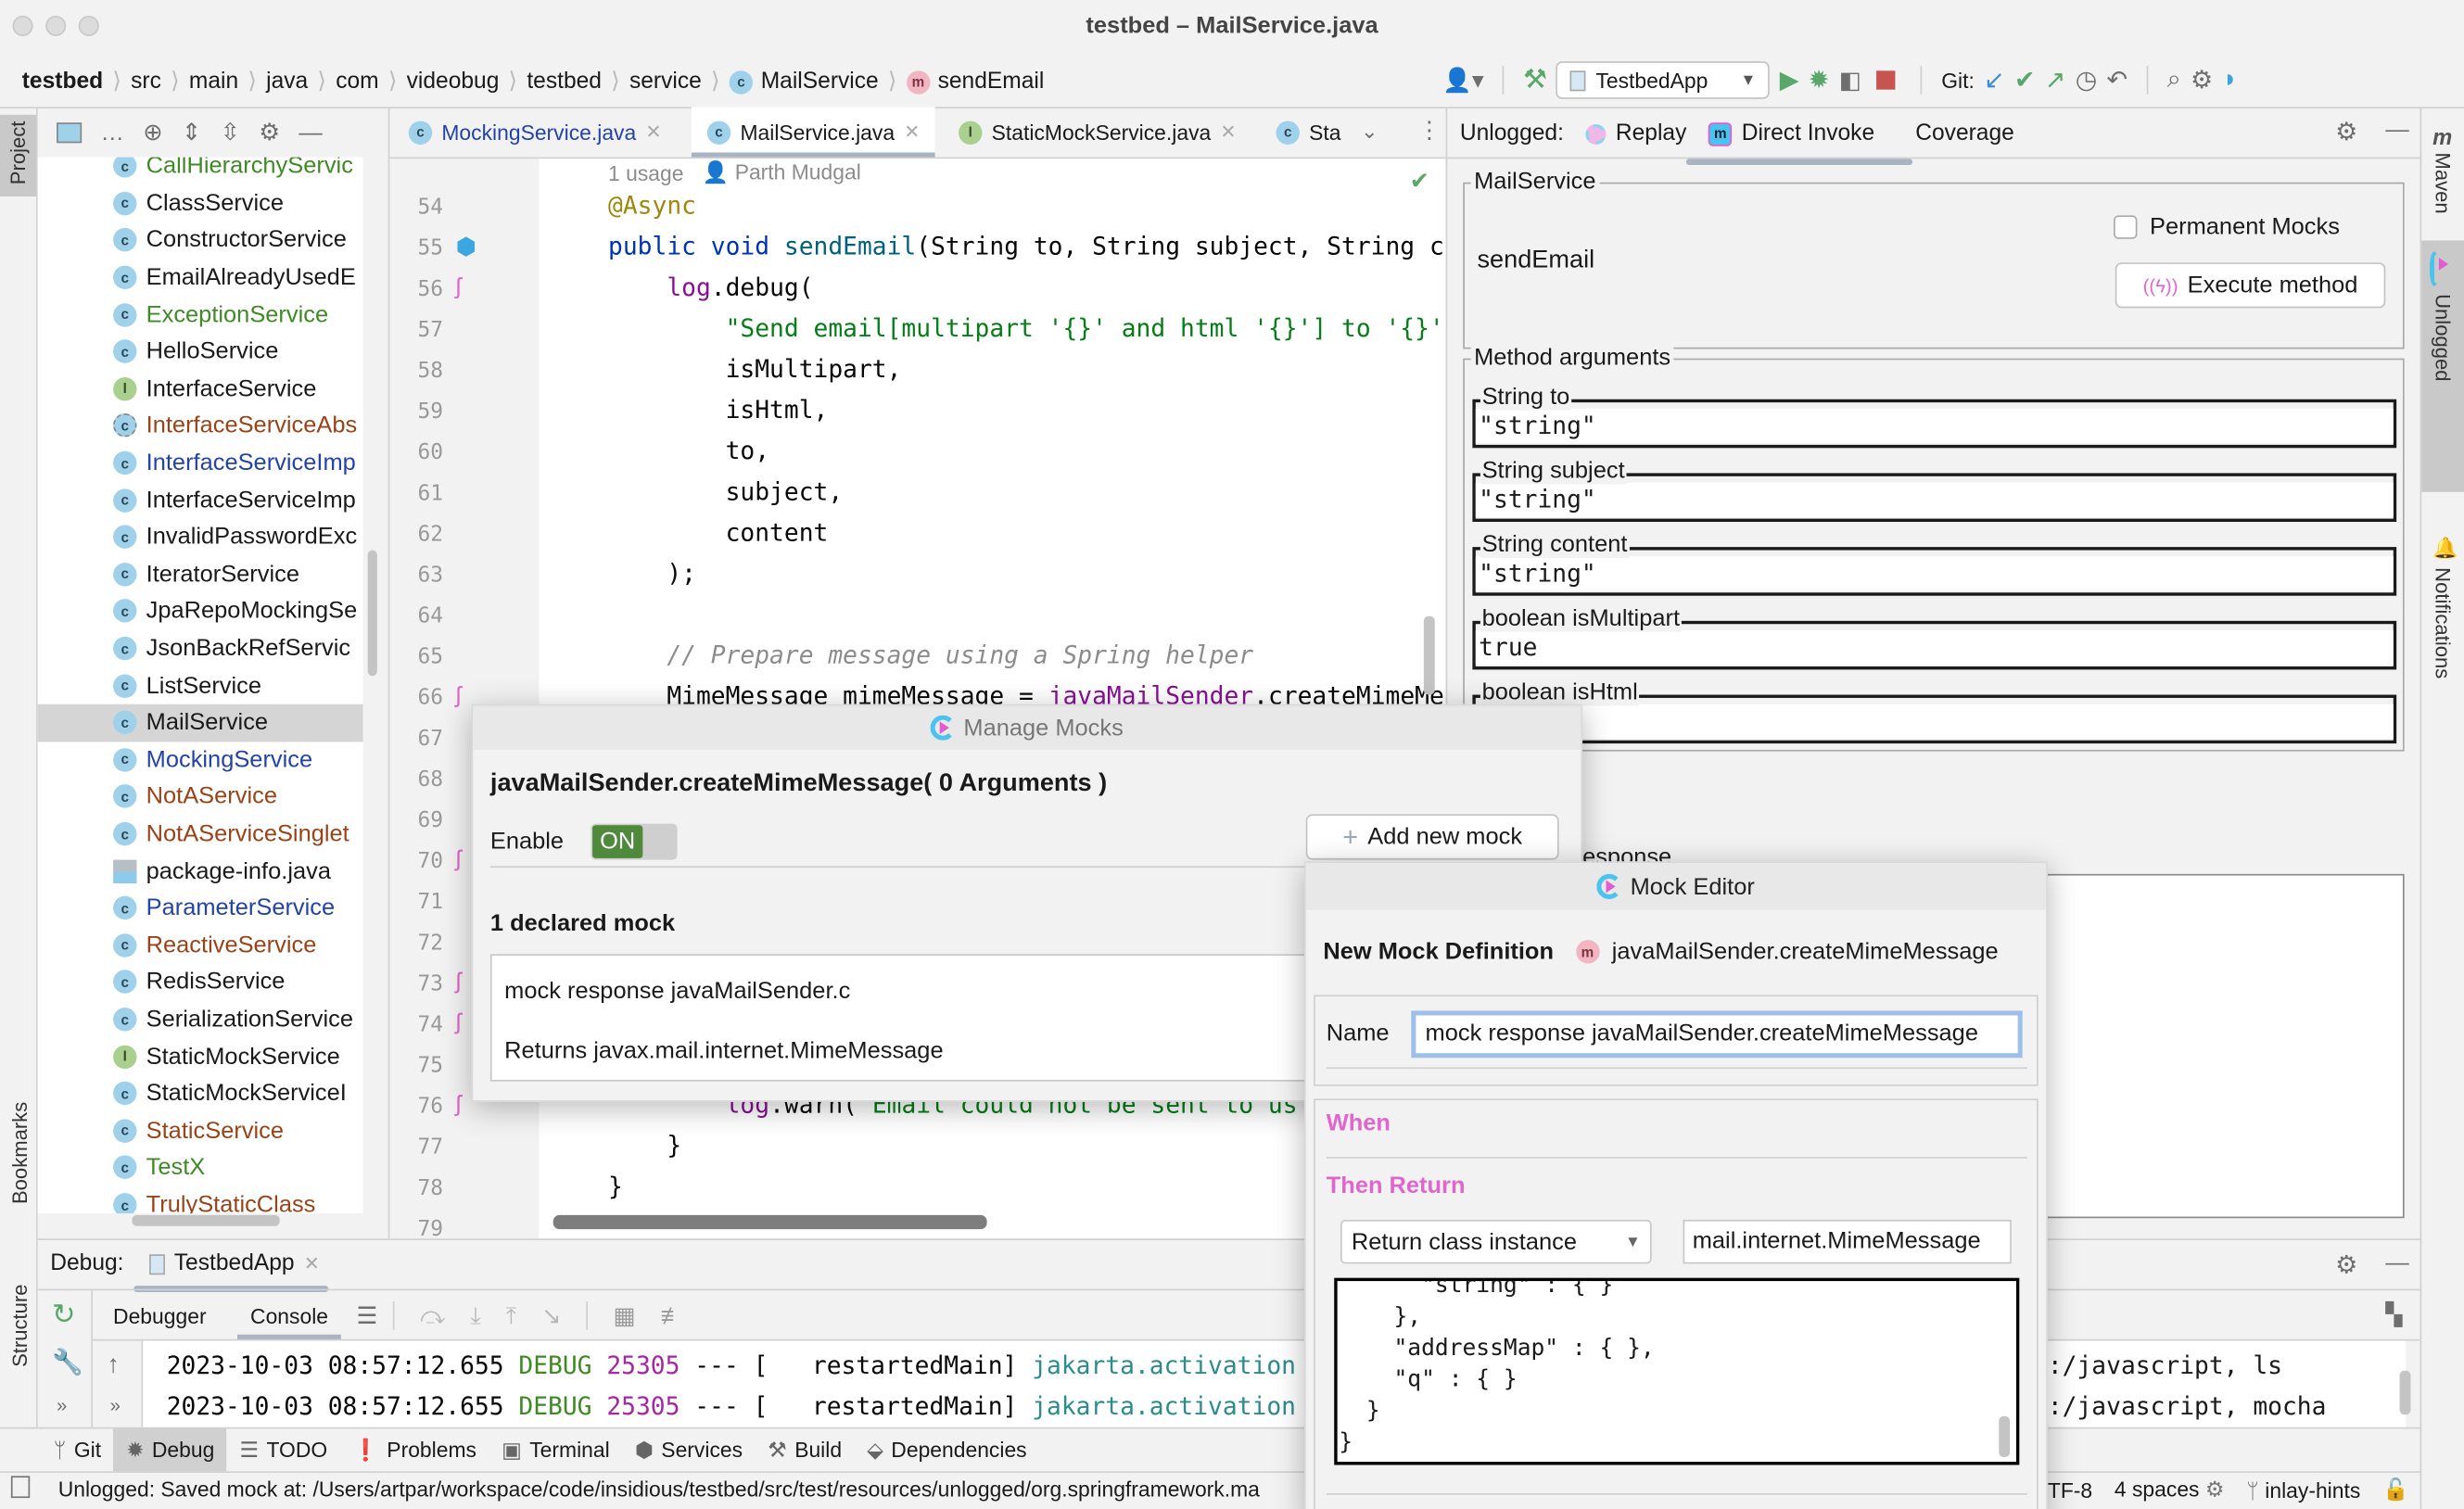 The height and width of the screenshot is (1509, 2464). I want to click on enable-toggle: ON, so click(634, 841).